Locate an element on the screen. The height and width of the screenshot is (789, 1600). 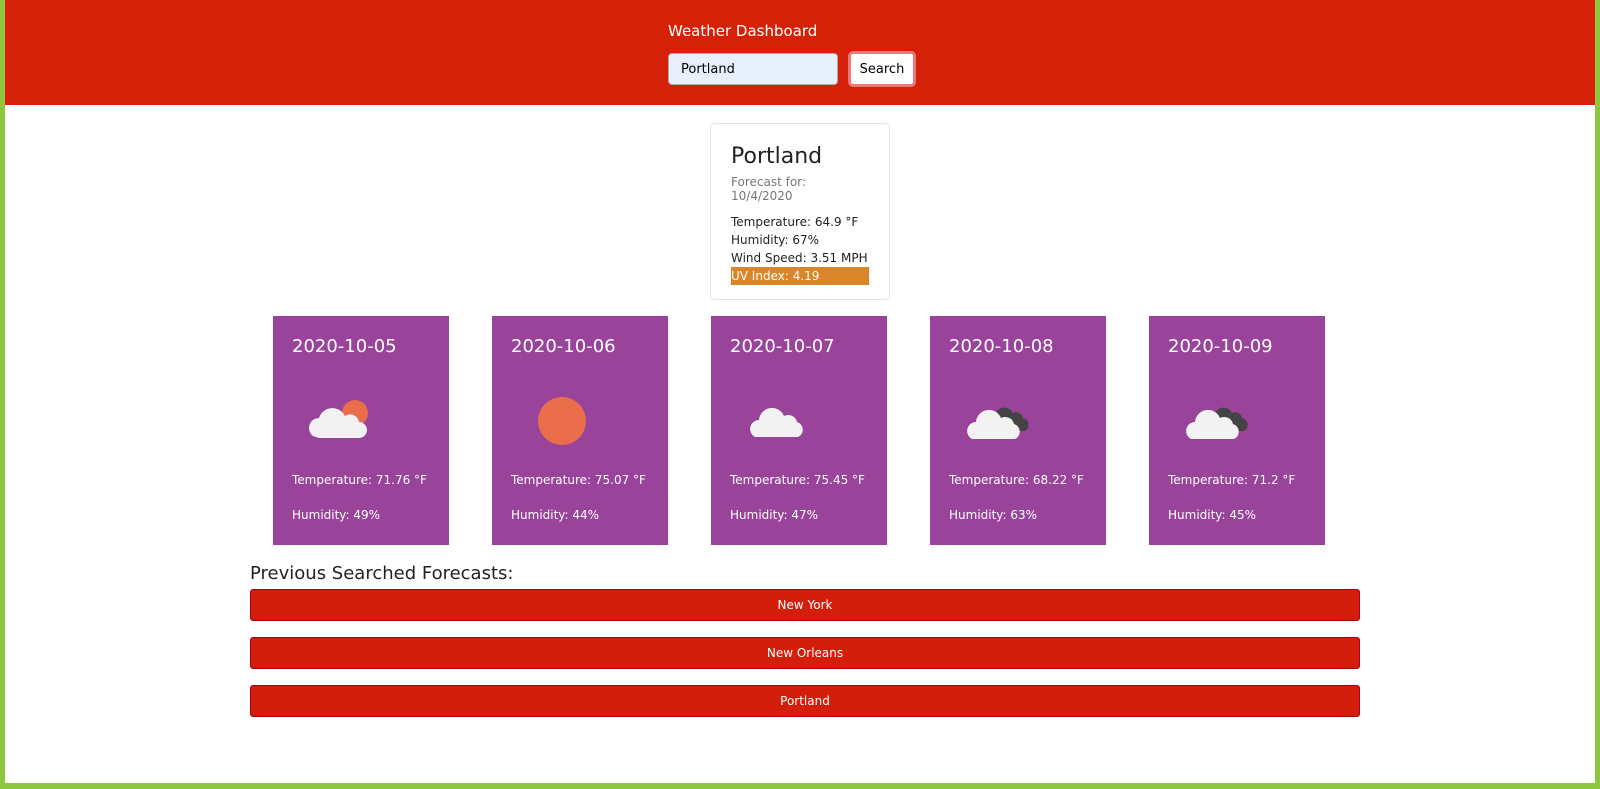
forecast-humidity: Humidity: 63% is located at coordinates (993, 515).